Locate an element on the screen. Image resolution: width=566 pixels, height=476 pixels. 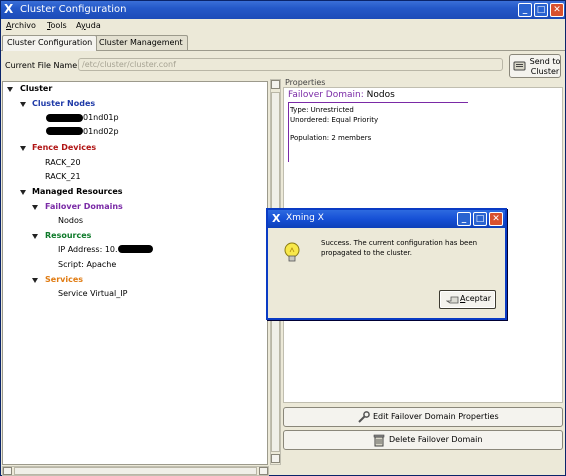
tab-cluster-configuration: Cluster Configuration is located at coordinates (50, 43).